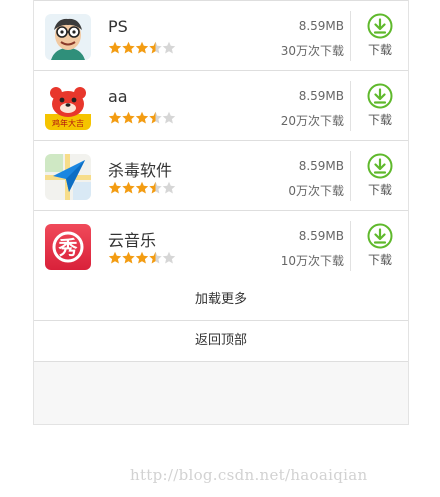 The image size is (440, 497). Describe the element at coordinates (221, 105) in the screenshot. I see `list-item: 鸡年大吉 aa 8.59MB 20万次下载 下载` at that location.